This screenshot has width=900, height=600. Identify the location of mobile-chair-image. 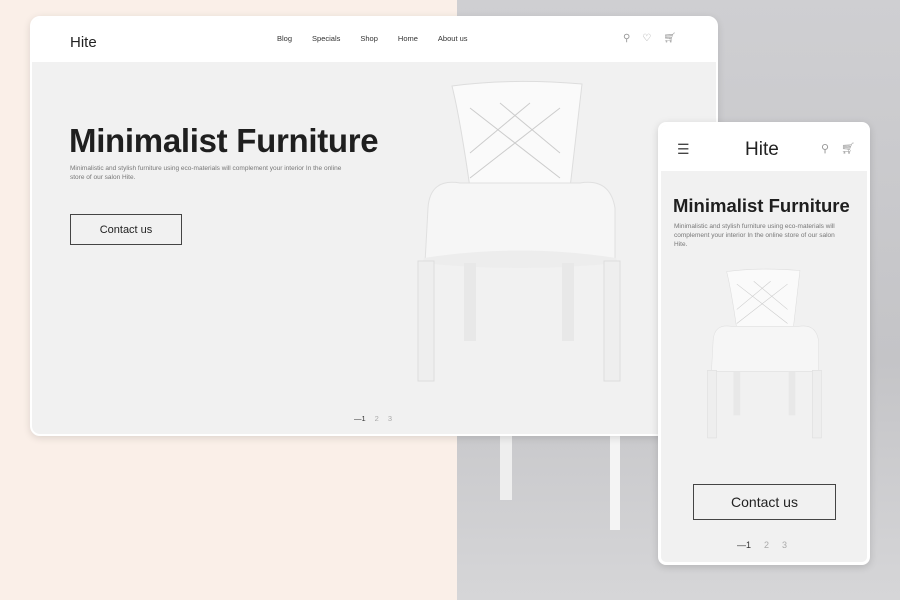
(764, 353).